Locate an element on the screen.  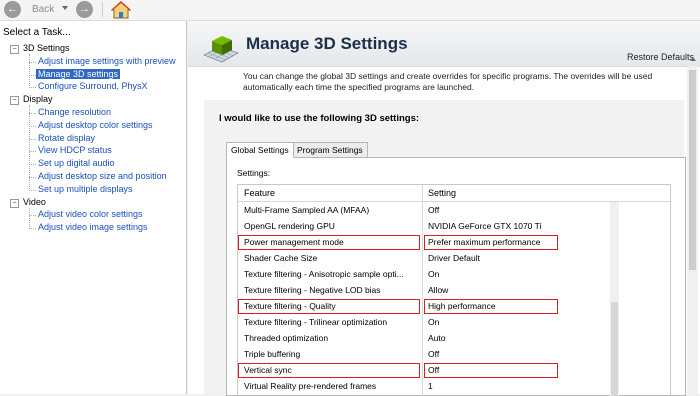
back-button-label: Back is located at coordinates (43, 9).